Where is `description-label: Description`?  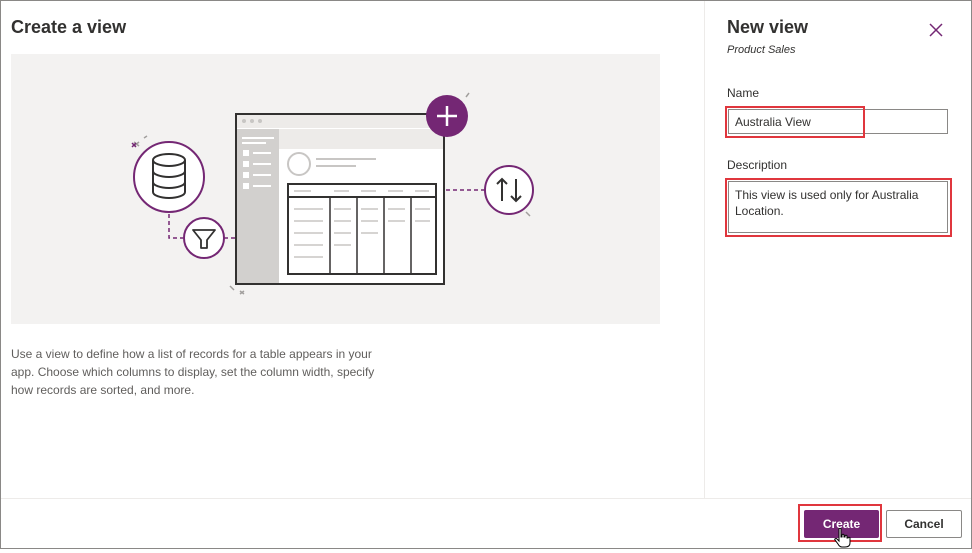
description-label: Description is located at coordinates (757, 165).